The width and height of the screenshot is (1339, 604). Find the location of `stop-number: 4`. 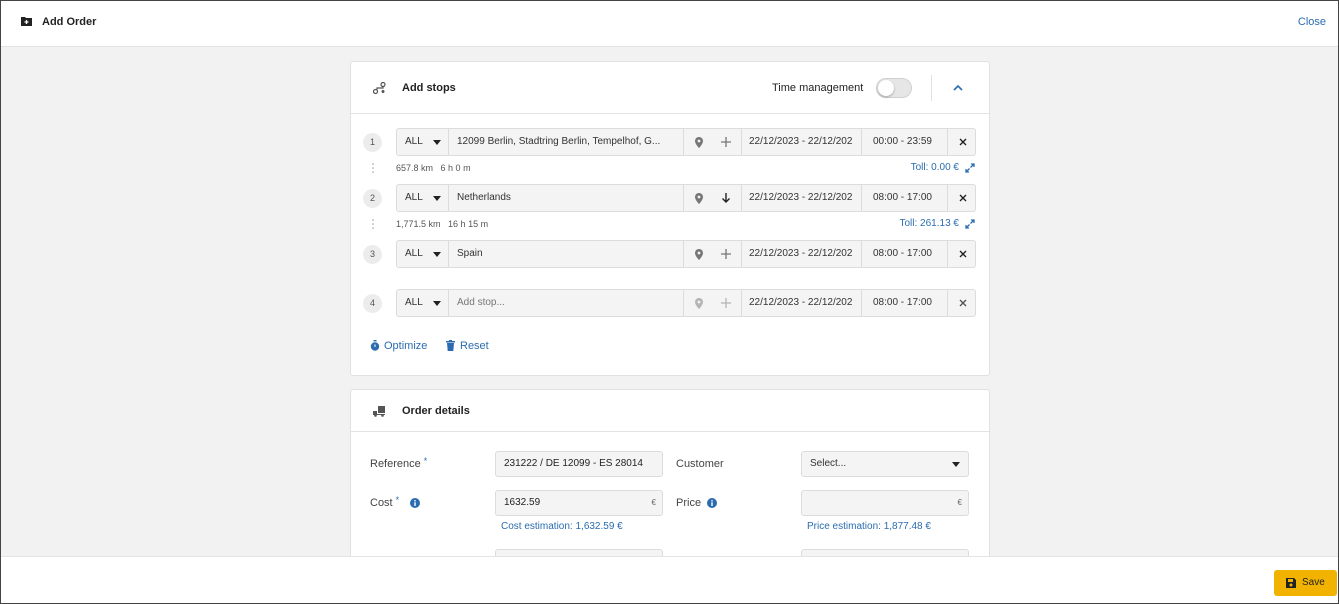

stop-number: 4 is located at coordinates (372, 303).